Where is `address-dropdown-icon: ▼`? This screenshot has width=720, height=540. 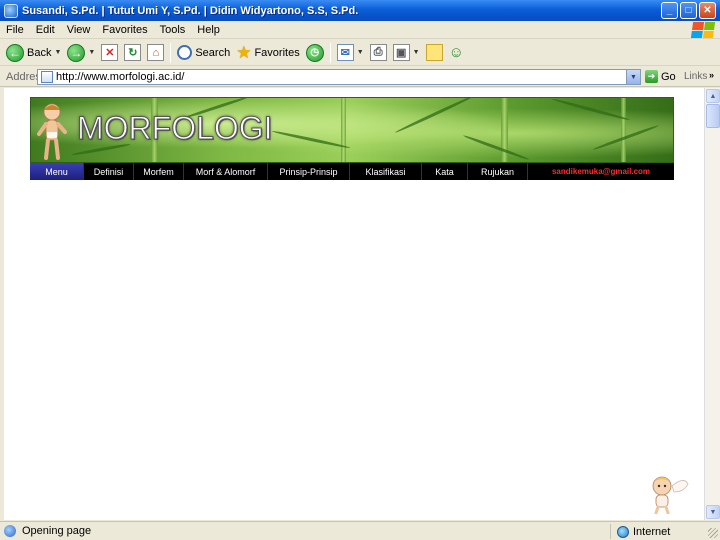 address-dropdown-icon: ▼ is located at coordinates (633, 77).